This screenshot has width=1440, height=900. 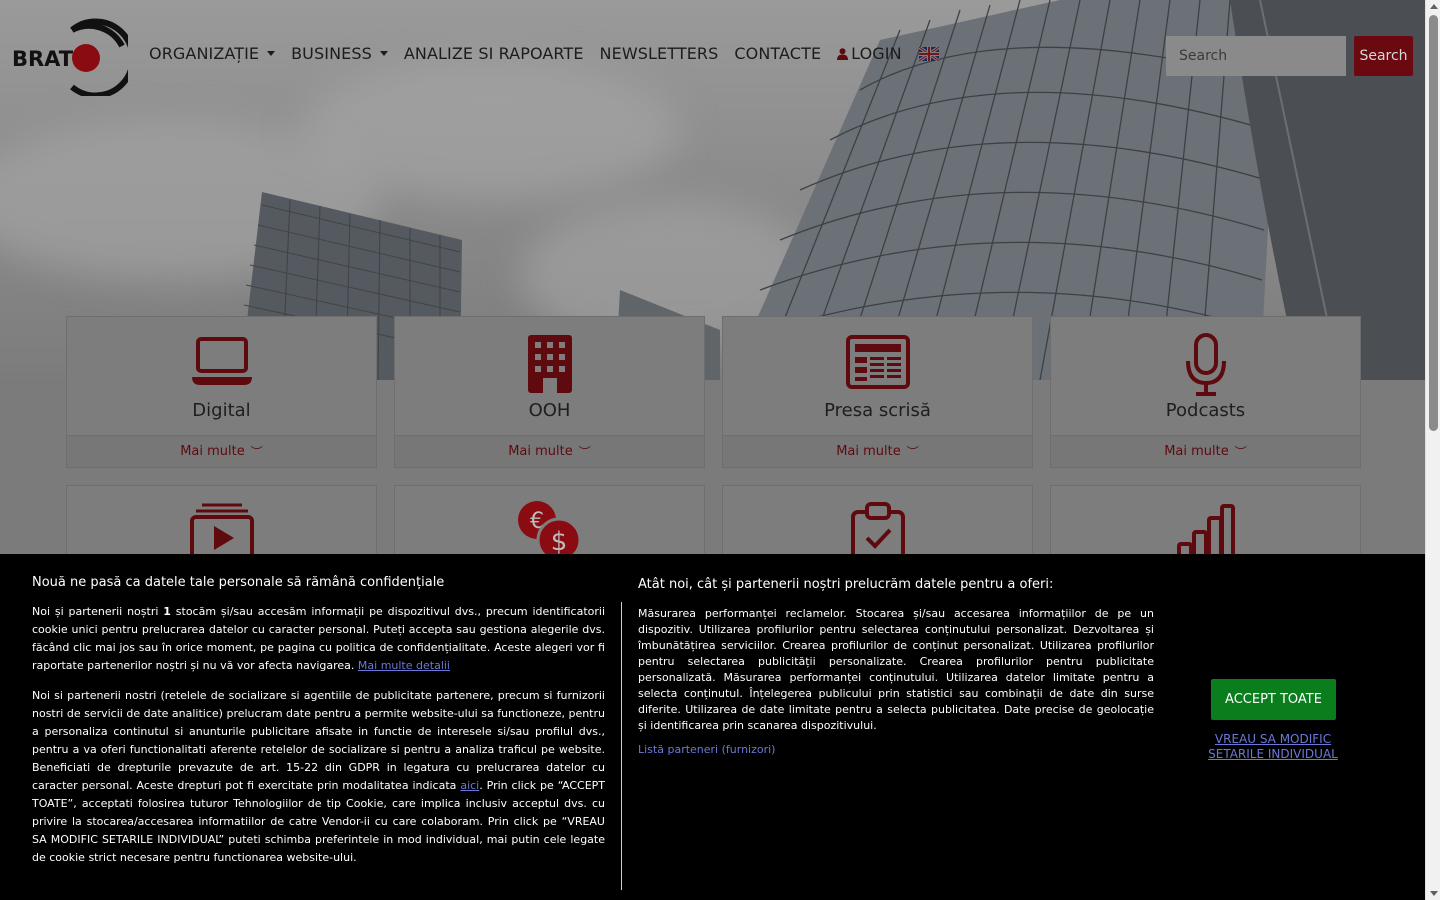 I want to click on card-presa-scrisa: Presa scrisă Mai multe ︶, so click(x=877, y=392).